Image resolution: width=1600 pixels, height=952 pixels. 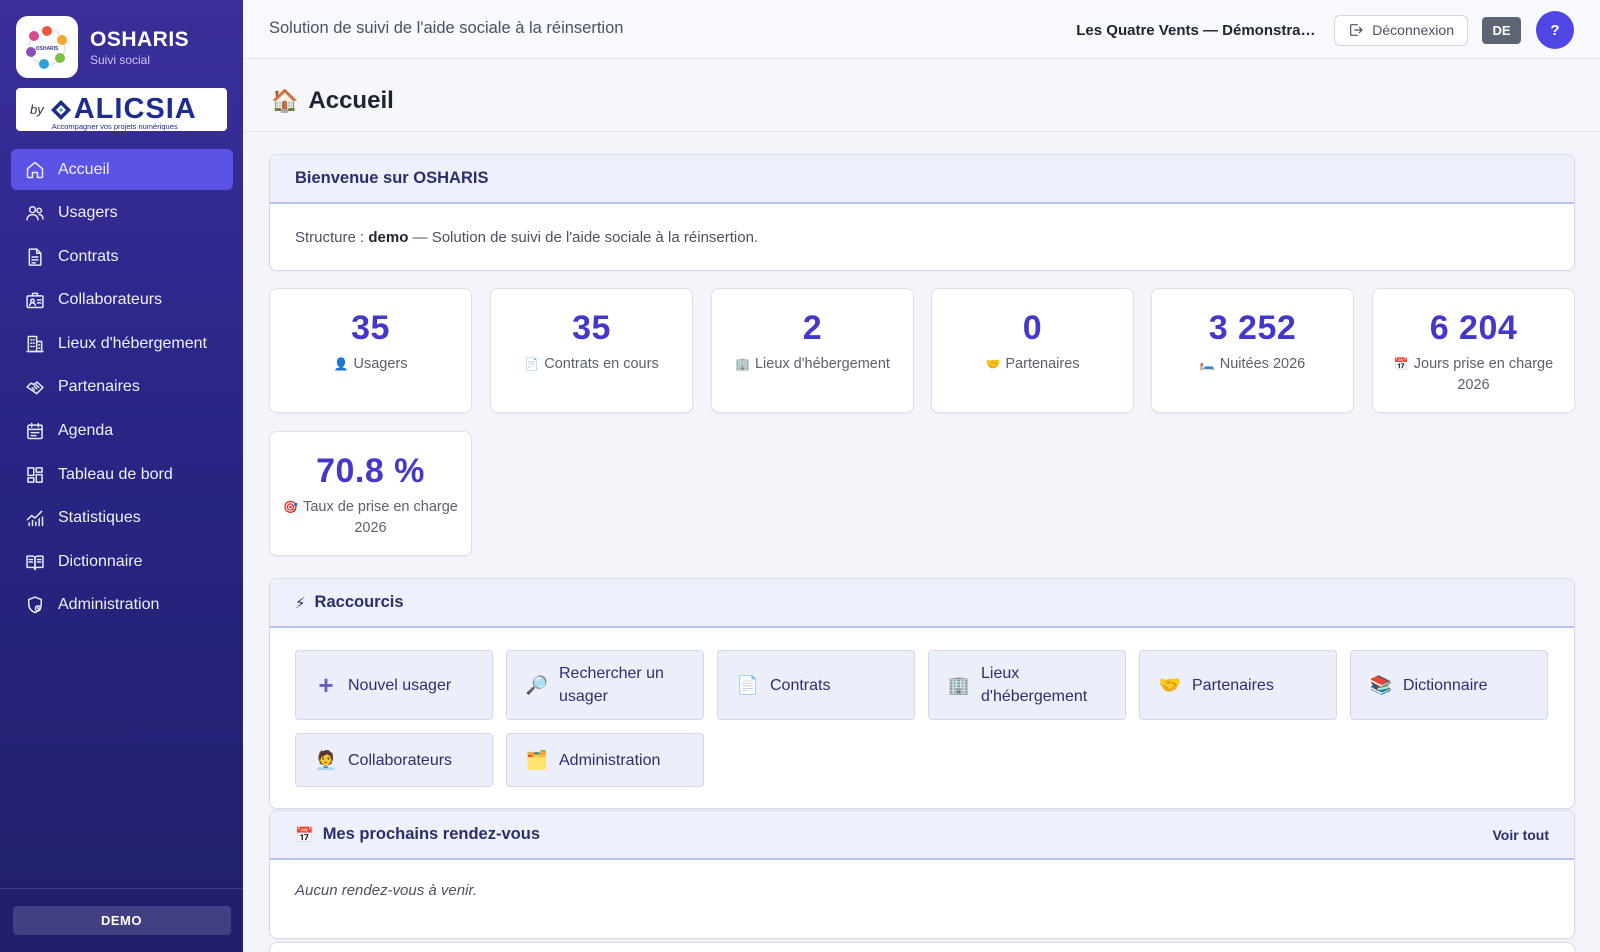 What do you see at coordinates (1238, 685) in the screenshot?
I see `shortcut-partenaires: 🤝 Partenaires` at bounding box center [1238, 685].